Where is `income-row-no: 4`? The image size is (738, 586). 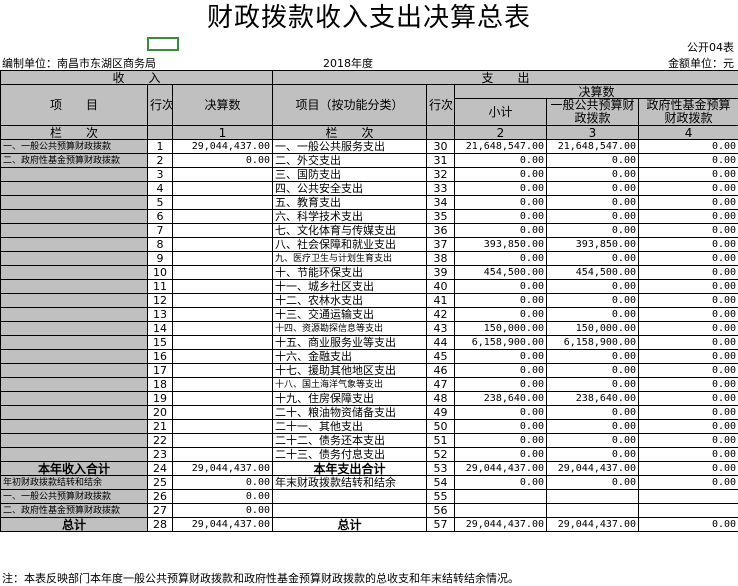 income-row-no: 4 is located at coordinates (160, 189).